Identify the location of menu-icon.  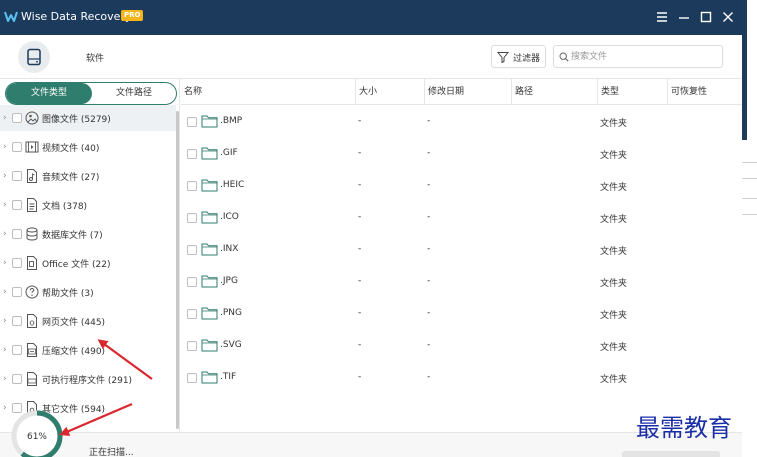
(662, 17).